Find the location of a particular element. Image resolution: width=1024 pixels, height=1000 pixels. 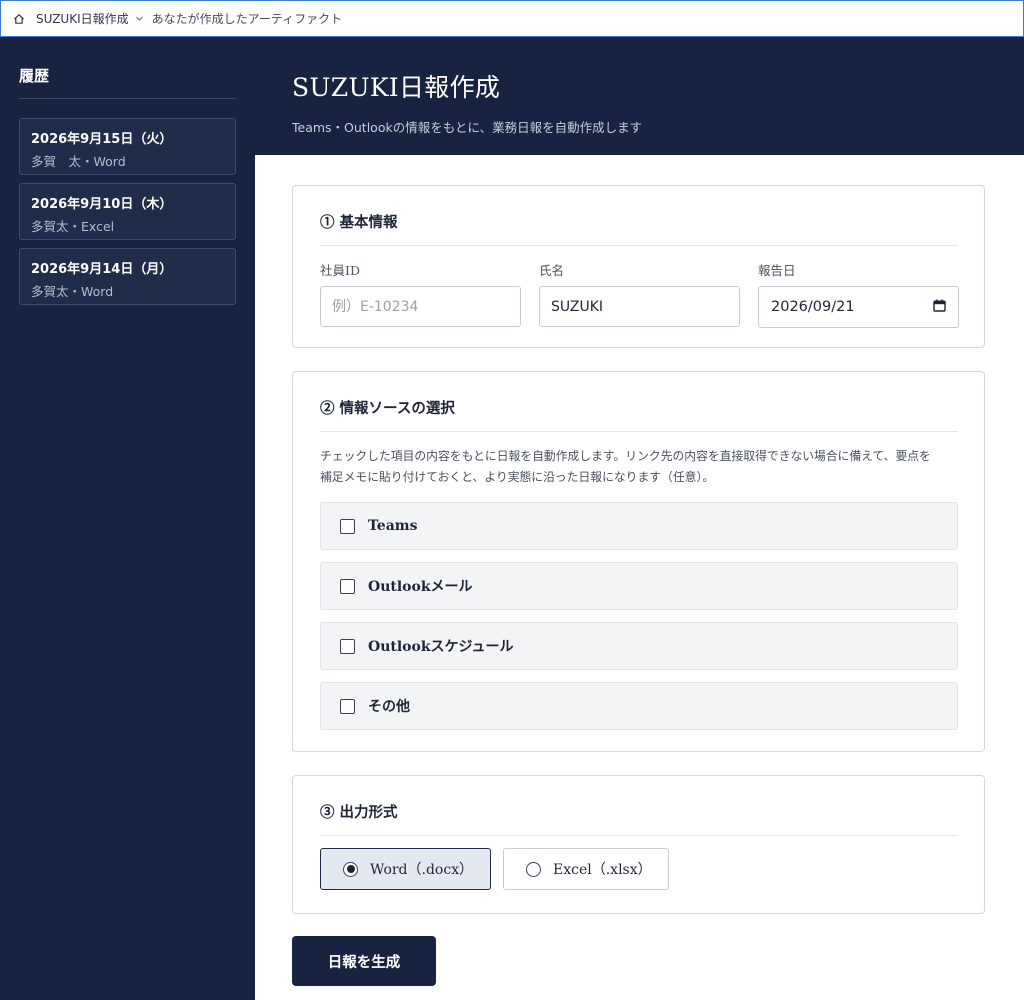

sources-desc-line: 補足メモに貼り付けておくと、より実態に沿った日報になります（任意）。 is located at coordinates (517, 477).